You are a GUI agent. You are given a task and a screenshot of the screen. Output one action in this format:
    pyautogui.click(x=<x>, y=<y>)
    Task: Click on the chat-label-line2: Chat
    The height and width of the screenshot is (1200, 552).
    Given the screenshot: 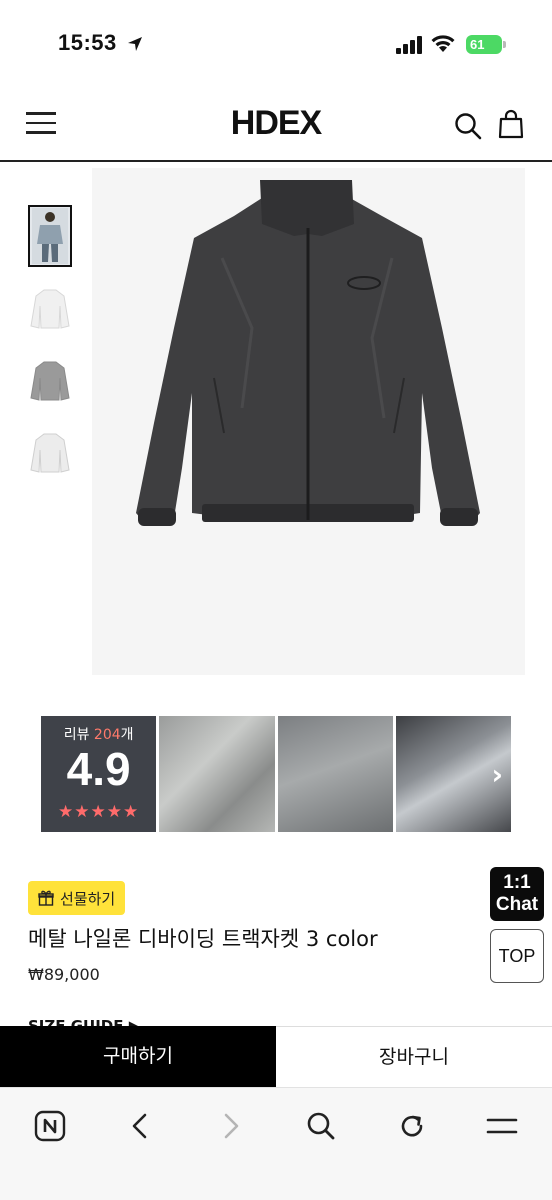 What is the action you would take?
    pyautogui.click(x=517, y=904)
    